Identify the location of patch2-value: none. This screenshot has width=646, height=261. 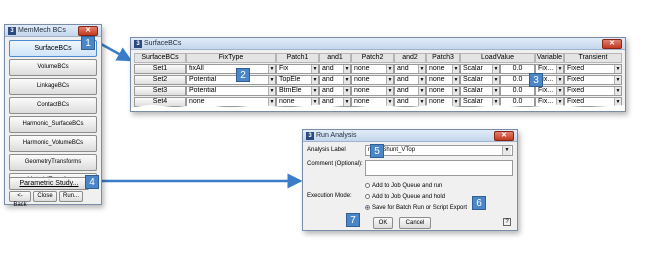
(362, 90).